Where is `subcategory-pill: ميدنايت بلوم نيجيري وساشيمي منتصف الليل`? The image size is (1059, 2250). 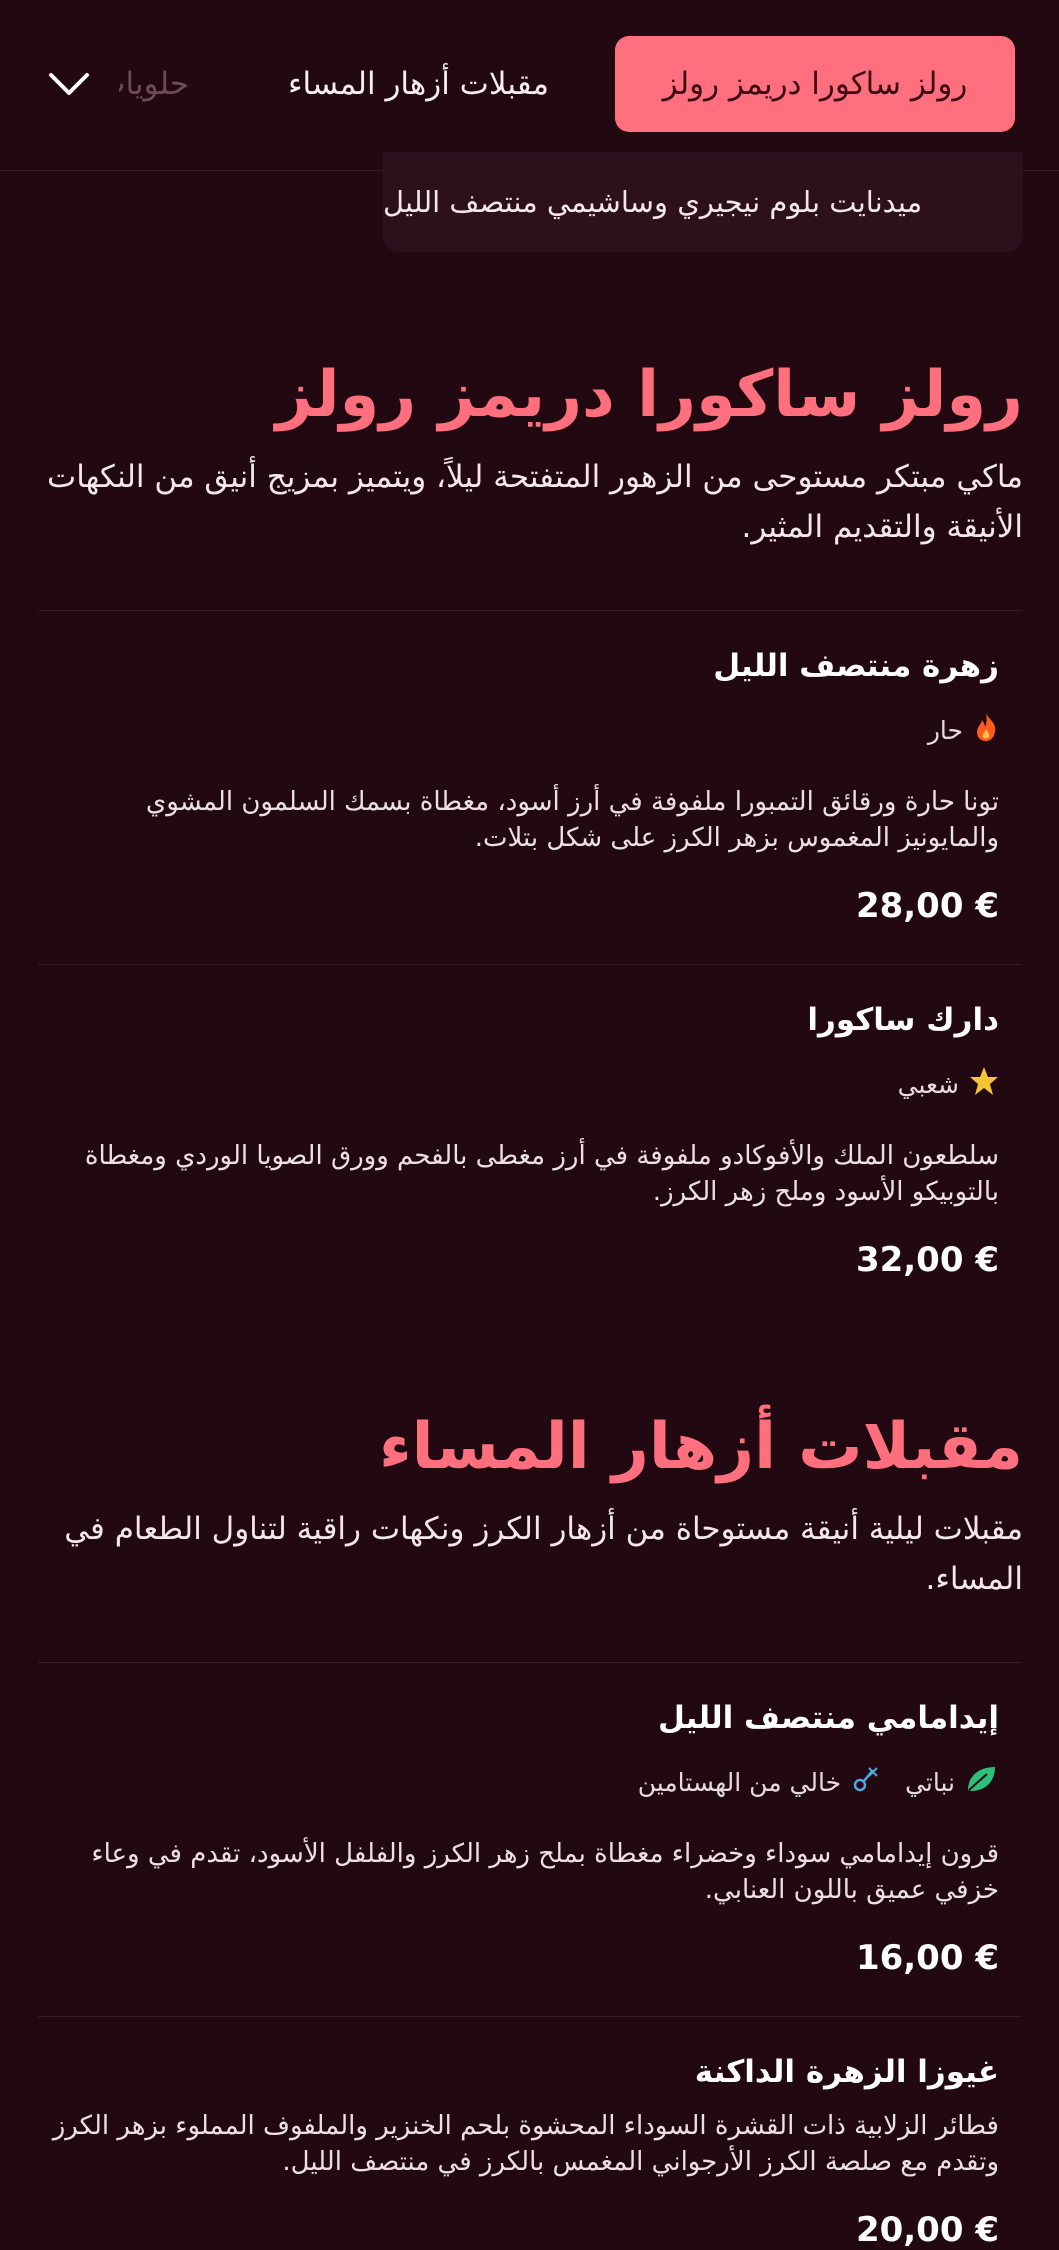
subcategory-pill: ميدنايت بلوم نيجيري وساشيمي منتصف الليل is located at coordinates (703, 202).